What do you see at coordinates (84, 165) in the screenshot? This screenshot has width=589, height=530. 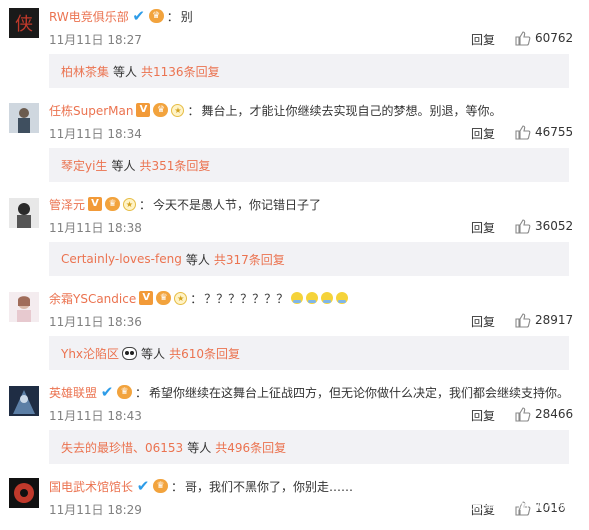 I see `sub-reply-user: 琴定yi生` at bounding box center [84, 165].